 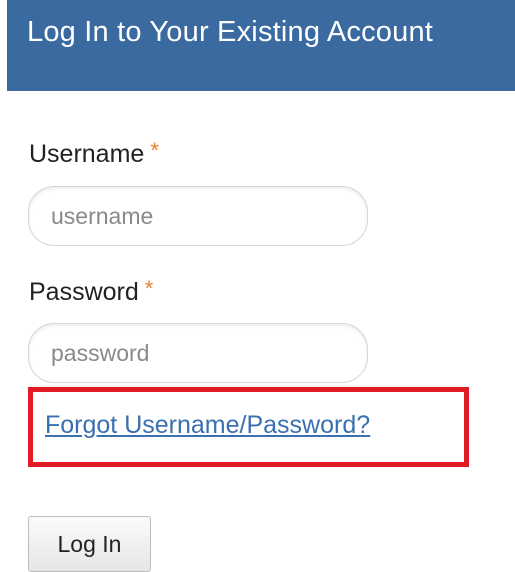 What do you see at coordinates (89, 544) in the screenshot?
I see `login-button: Log In` at bounding box center [89, 544].